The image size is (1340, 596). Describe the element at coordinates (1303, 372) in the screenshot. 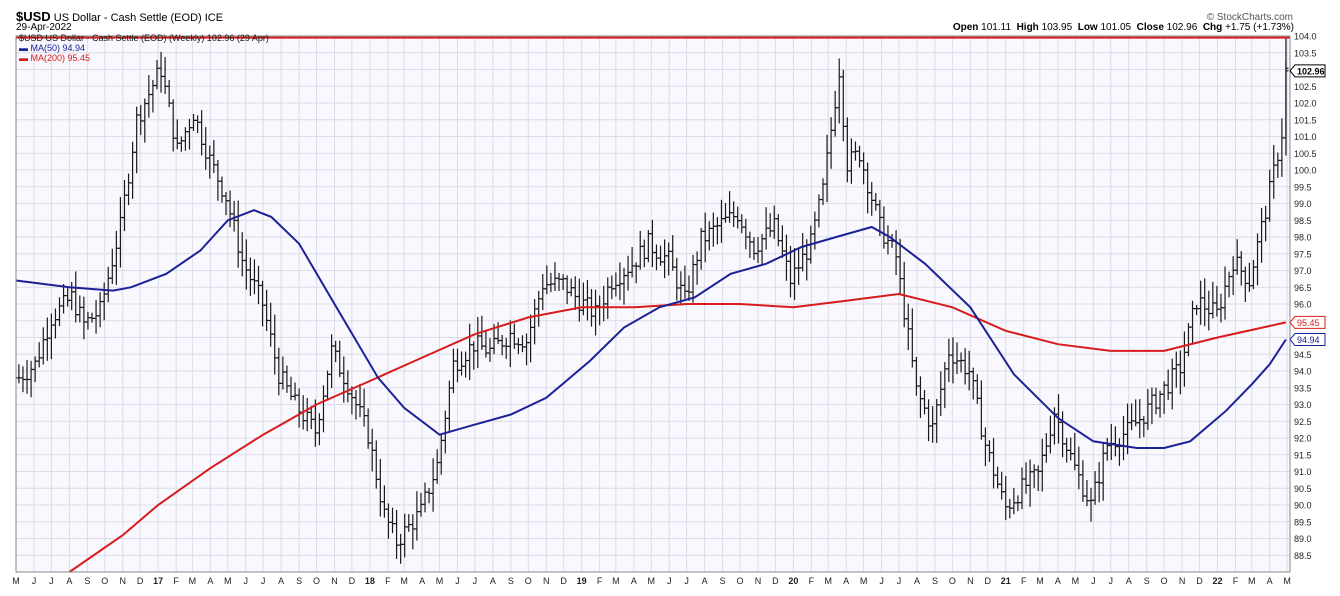

I see `y-tick-label: 94.0` at that location.